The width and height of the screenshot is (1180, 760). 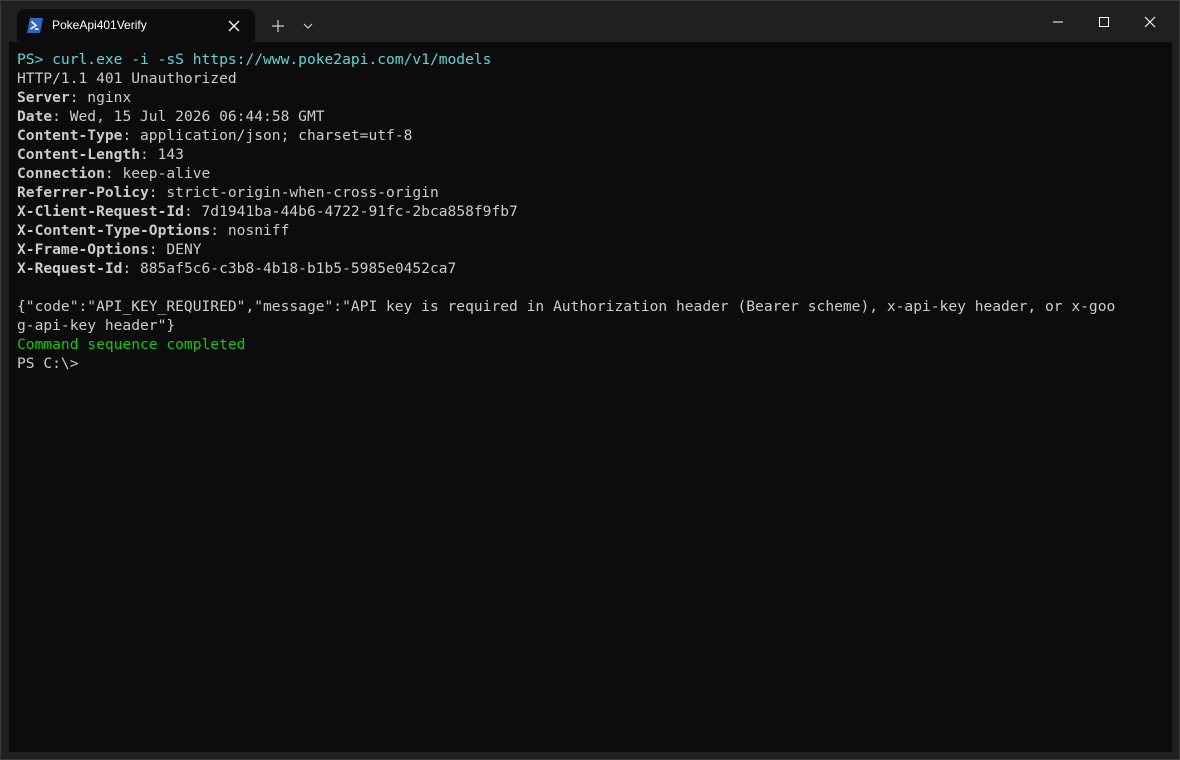 What do you see at coordinates (109, 97) in the screenshot?
I see `header-value: nginx` at bounding box center [109, 97].